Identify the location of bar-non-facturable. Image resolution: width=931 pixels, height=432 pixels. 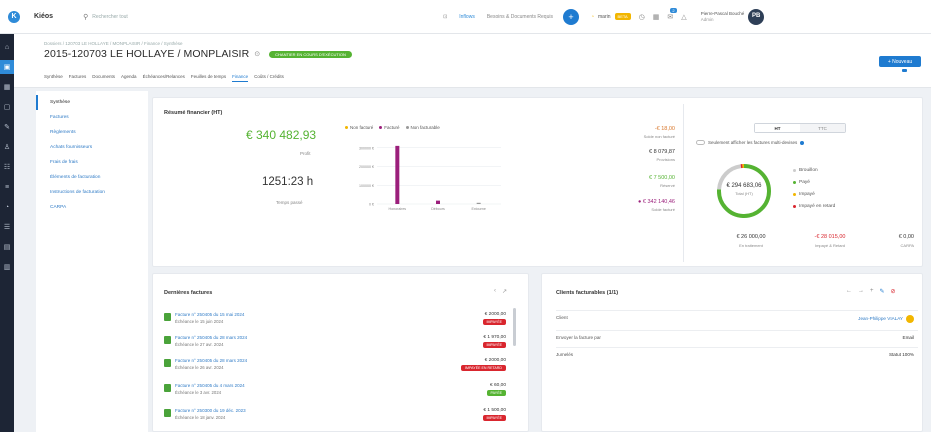
(478, 203).